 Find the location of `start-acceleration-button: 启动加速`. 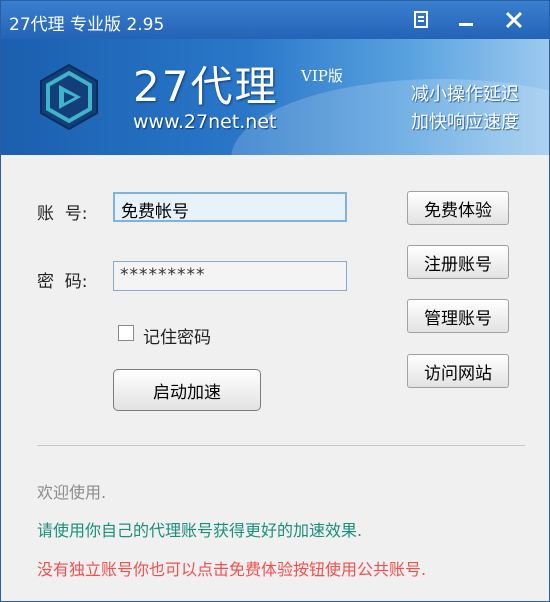

start-acceleration-button: 启动加速 is located at coordinates (187, 390).